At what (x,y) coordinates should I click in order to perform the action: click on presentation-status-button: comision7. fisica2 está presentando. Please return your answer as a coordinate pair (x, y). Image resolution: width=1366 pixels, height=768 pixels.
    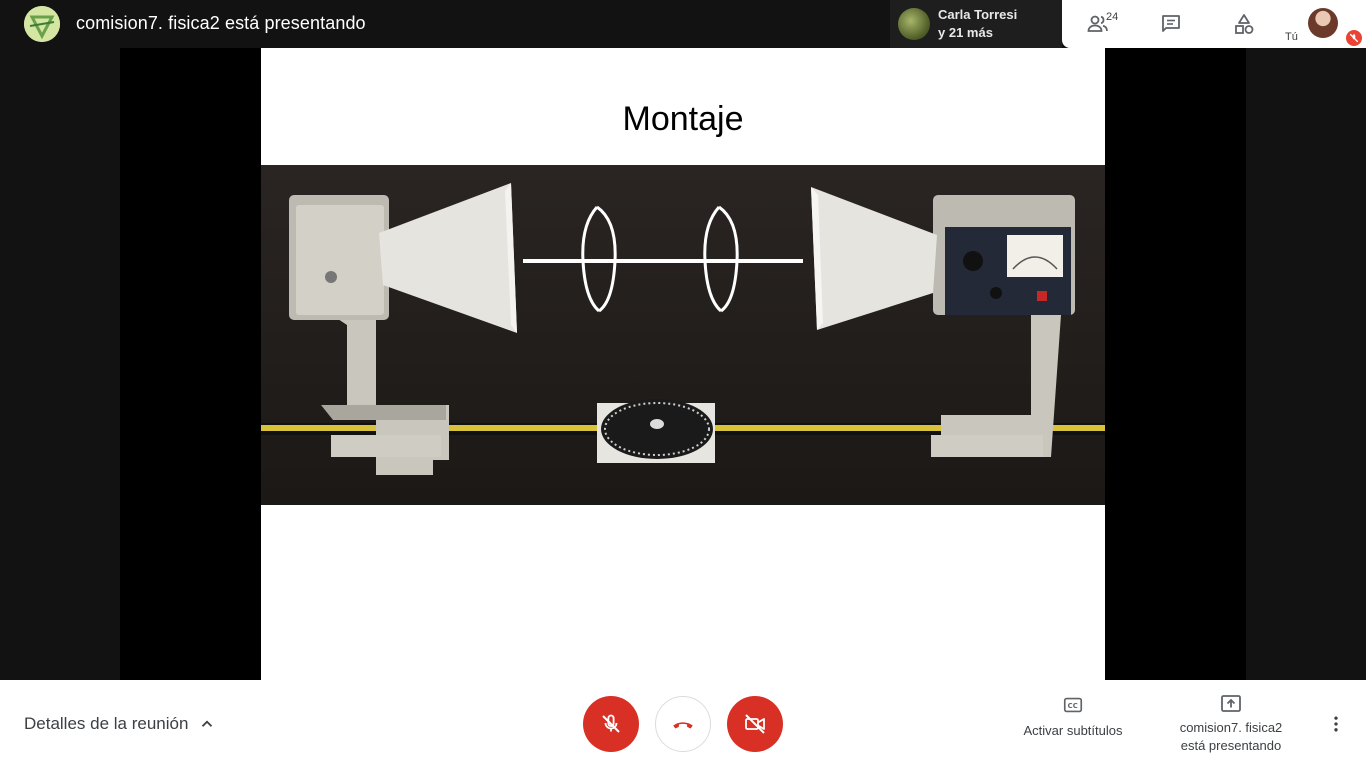
    Looking at the image, I should click on (1231, 723).